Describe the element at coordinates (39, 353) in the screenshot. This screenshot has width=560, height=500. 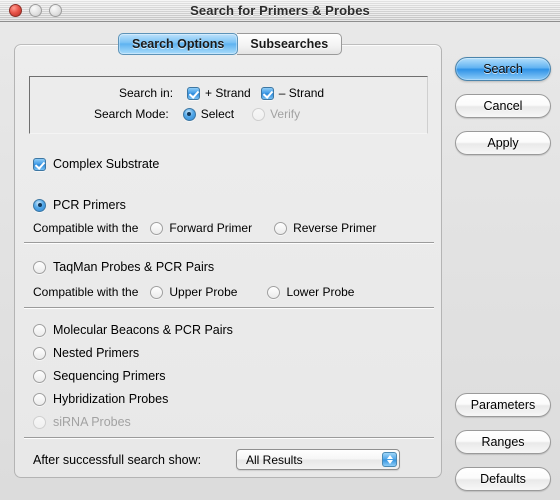
I see `nested-primers-radio` at that location.